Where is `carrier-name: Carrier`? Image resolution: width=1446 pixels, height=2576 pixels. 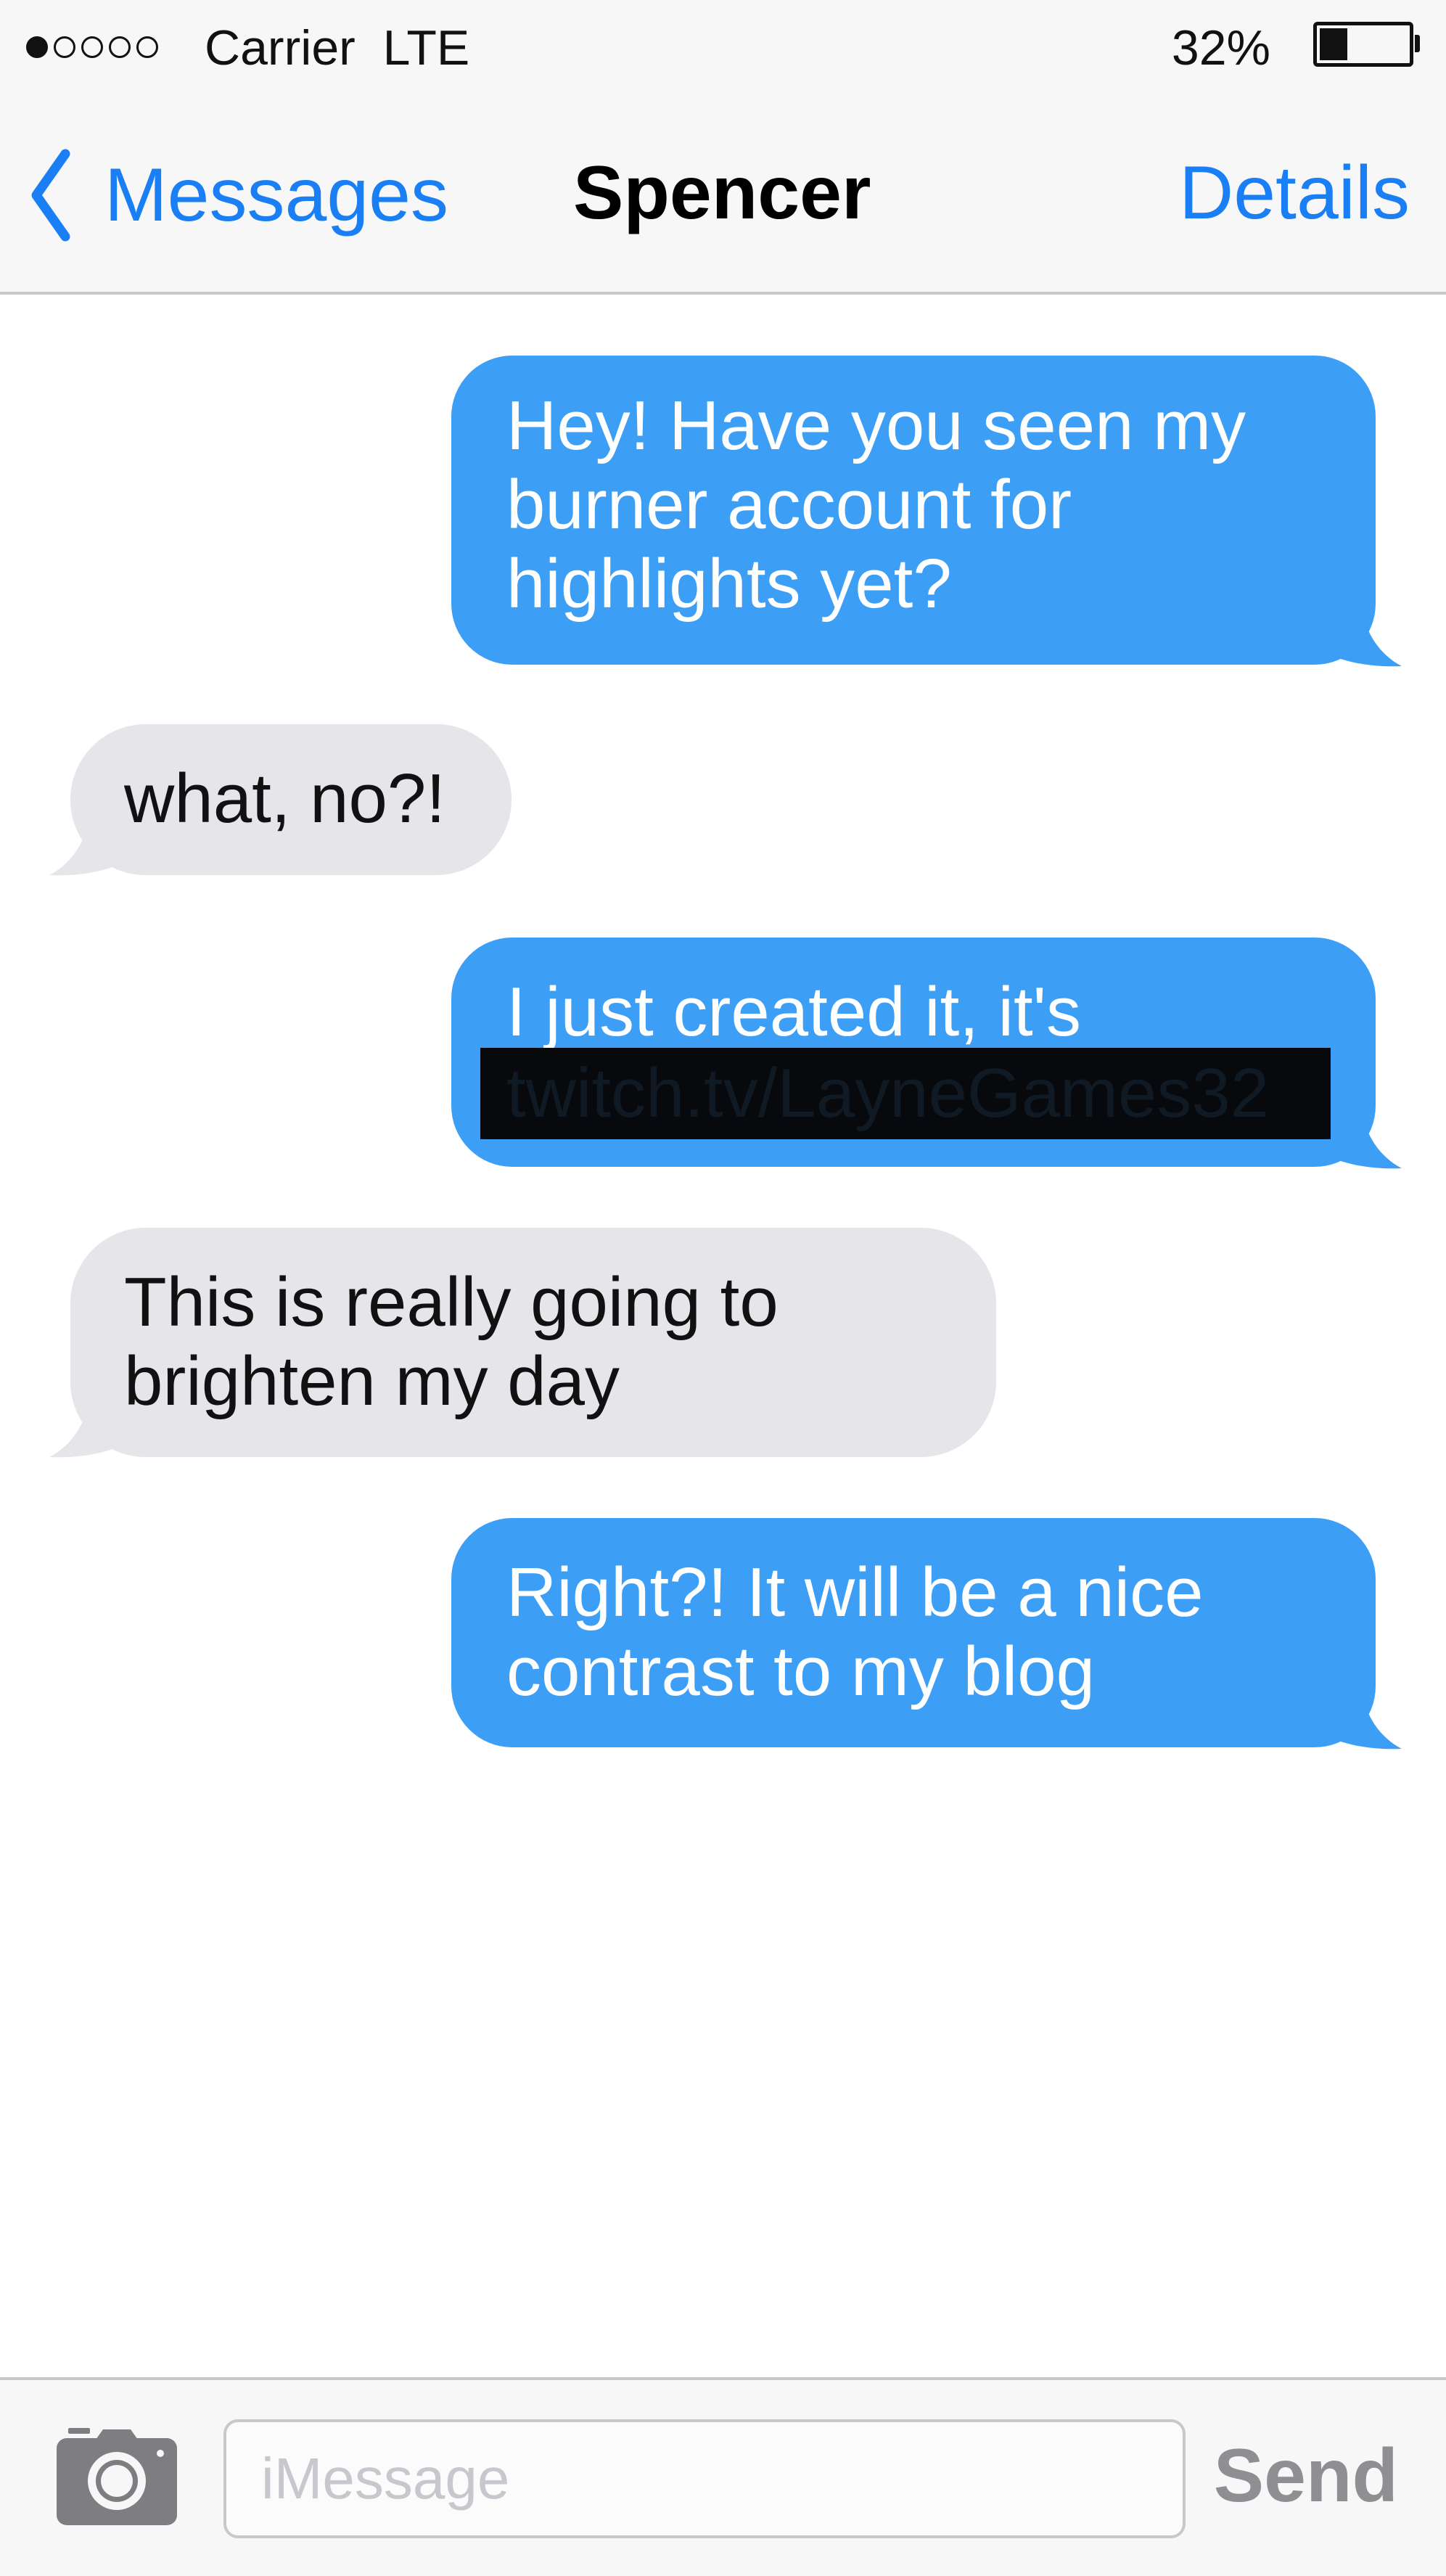 carrier-name: Carrier is located at coordinates (280, 47).